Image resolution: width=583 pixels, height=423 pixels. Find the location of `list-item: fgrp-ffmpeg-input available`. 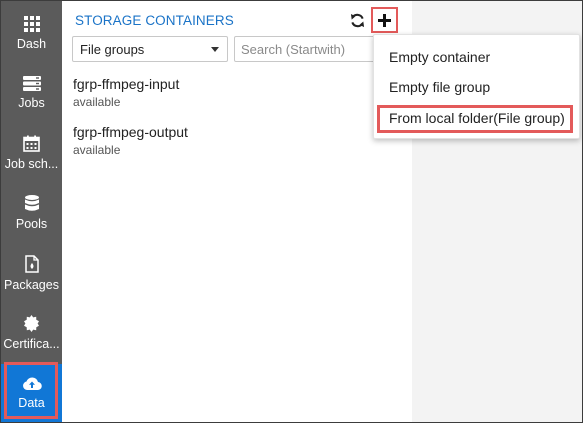

list-item: fgrp-ffmpeg-input available is located at coordinates (126, 92).